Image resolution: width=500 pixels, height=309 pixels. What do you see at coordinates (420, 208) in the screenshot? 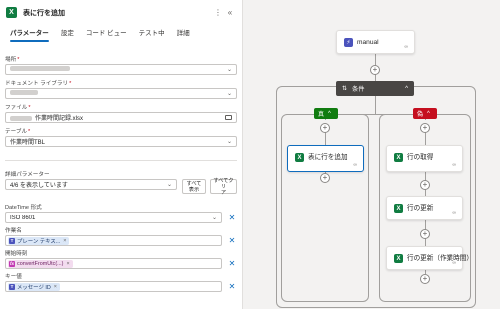
I see `action-label: 行の更新` at bounding box center [420, 208].